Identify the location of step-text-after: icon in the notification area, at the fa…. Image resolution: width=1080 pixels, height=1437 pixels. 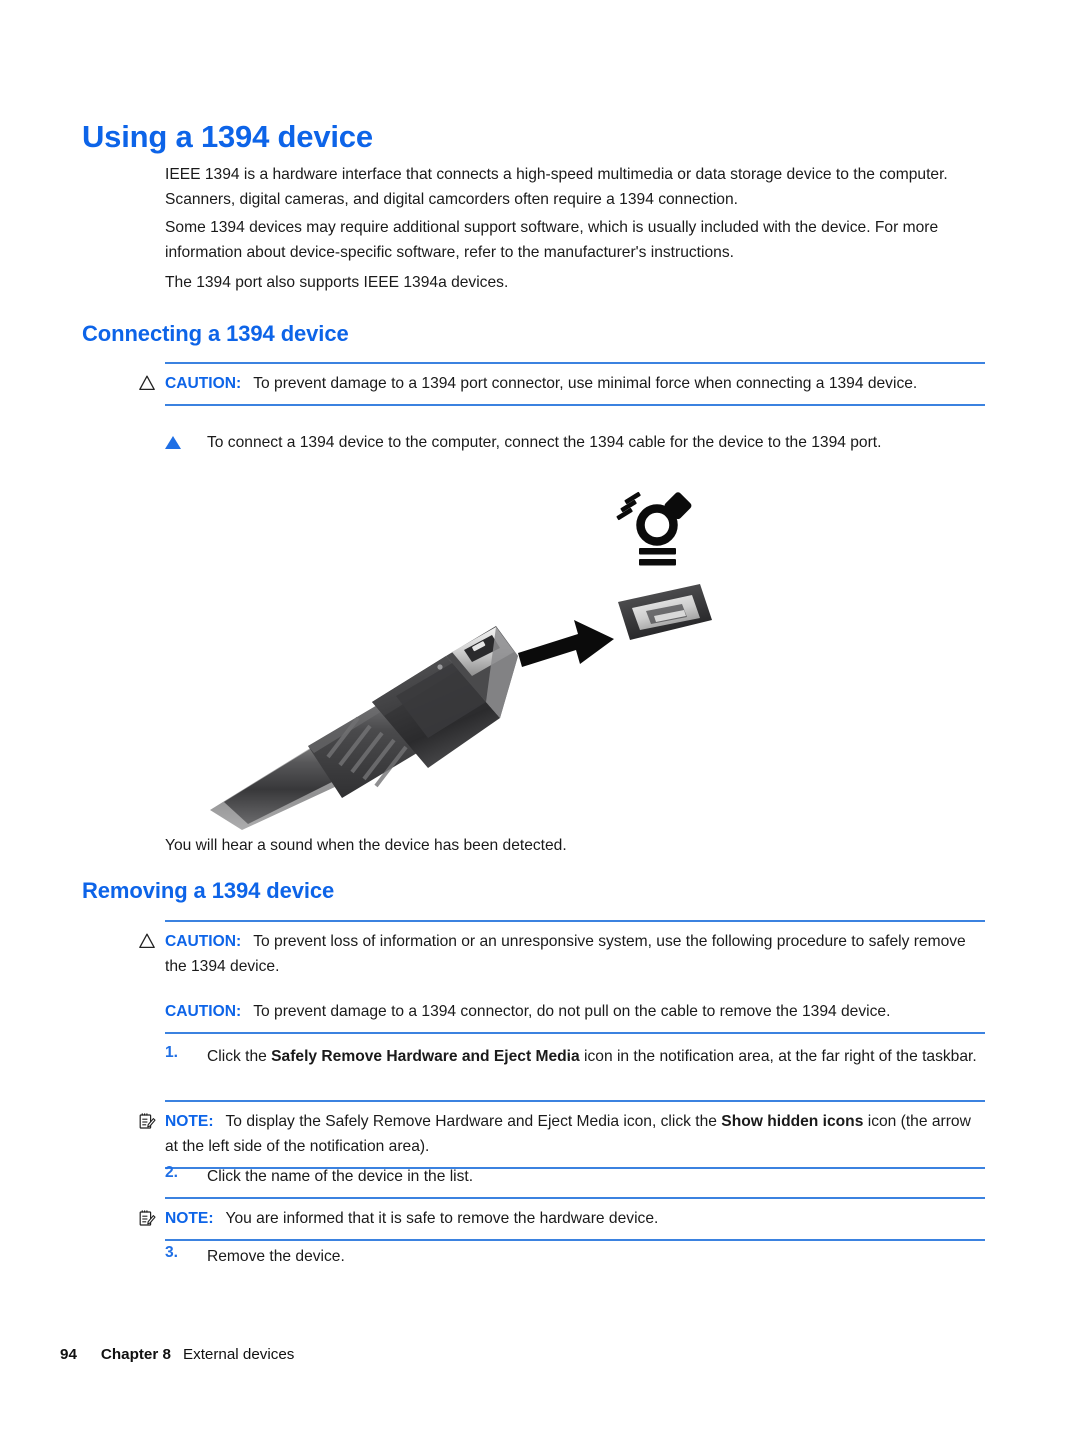
(778, 1056).